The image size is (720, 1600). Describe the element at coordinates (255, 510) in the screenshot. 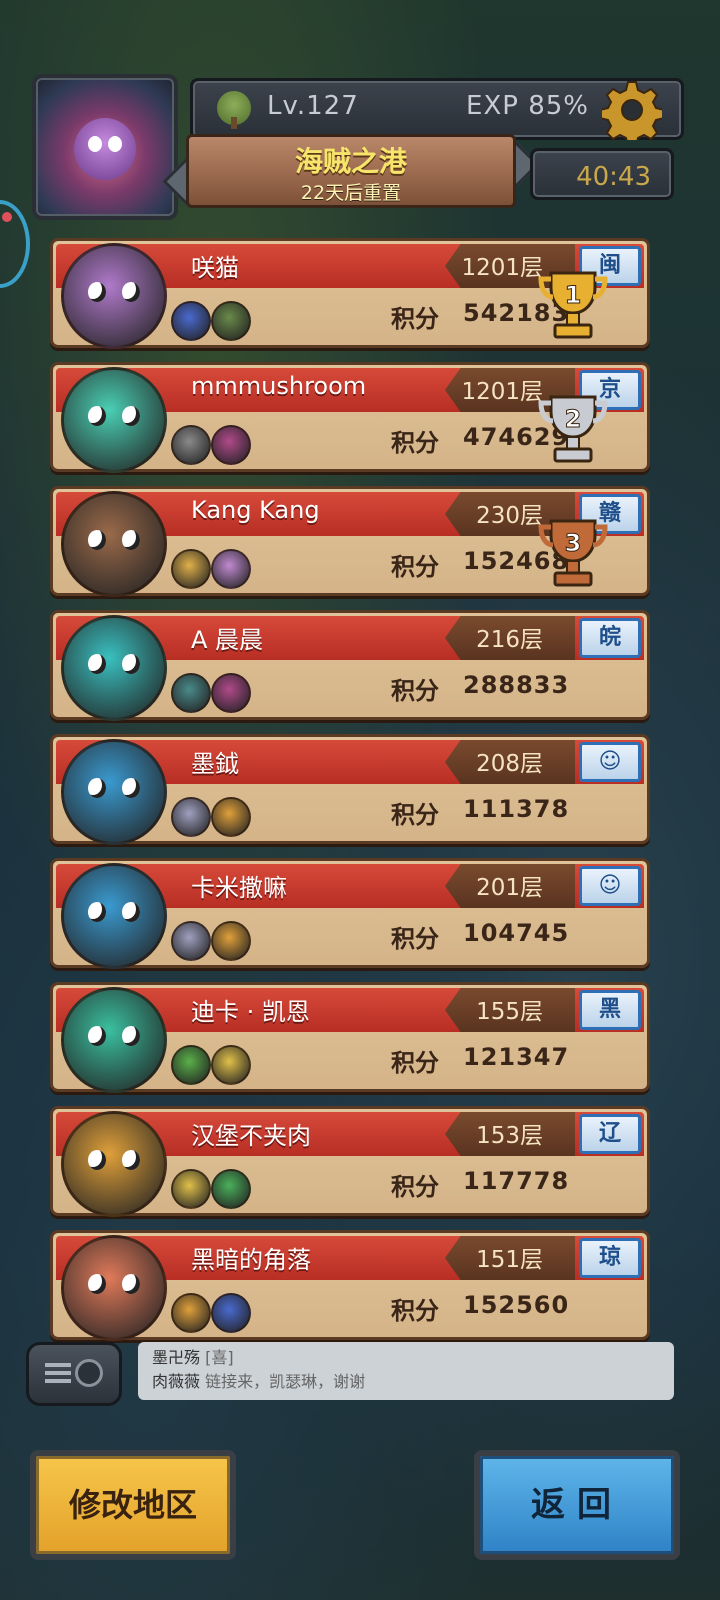

I see `player-name: Kang Kang` at that location.